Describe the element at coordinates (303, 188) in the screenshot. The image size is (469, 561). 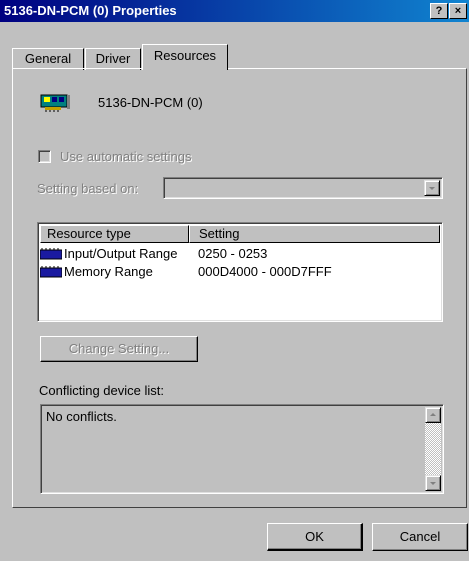
I see `setting-based-on-select` at that location.